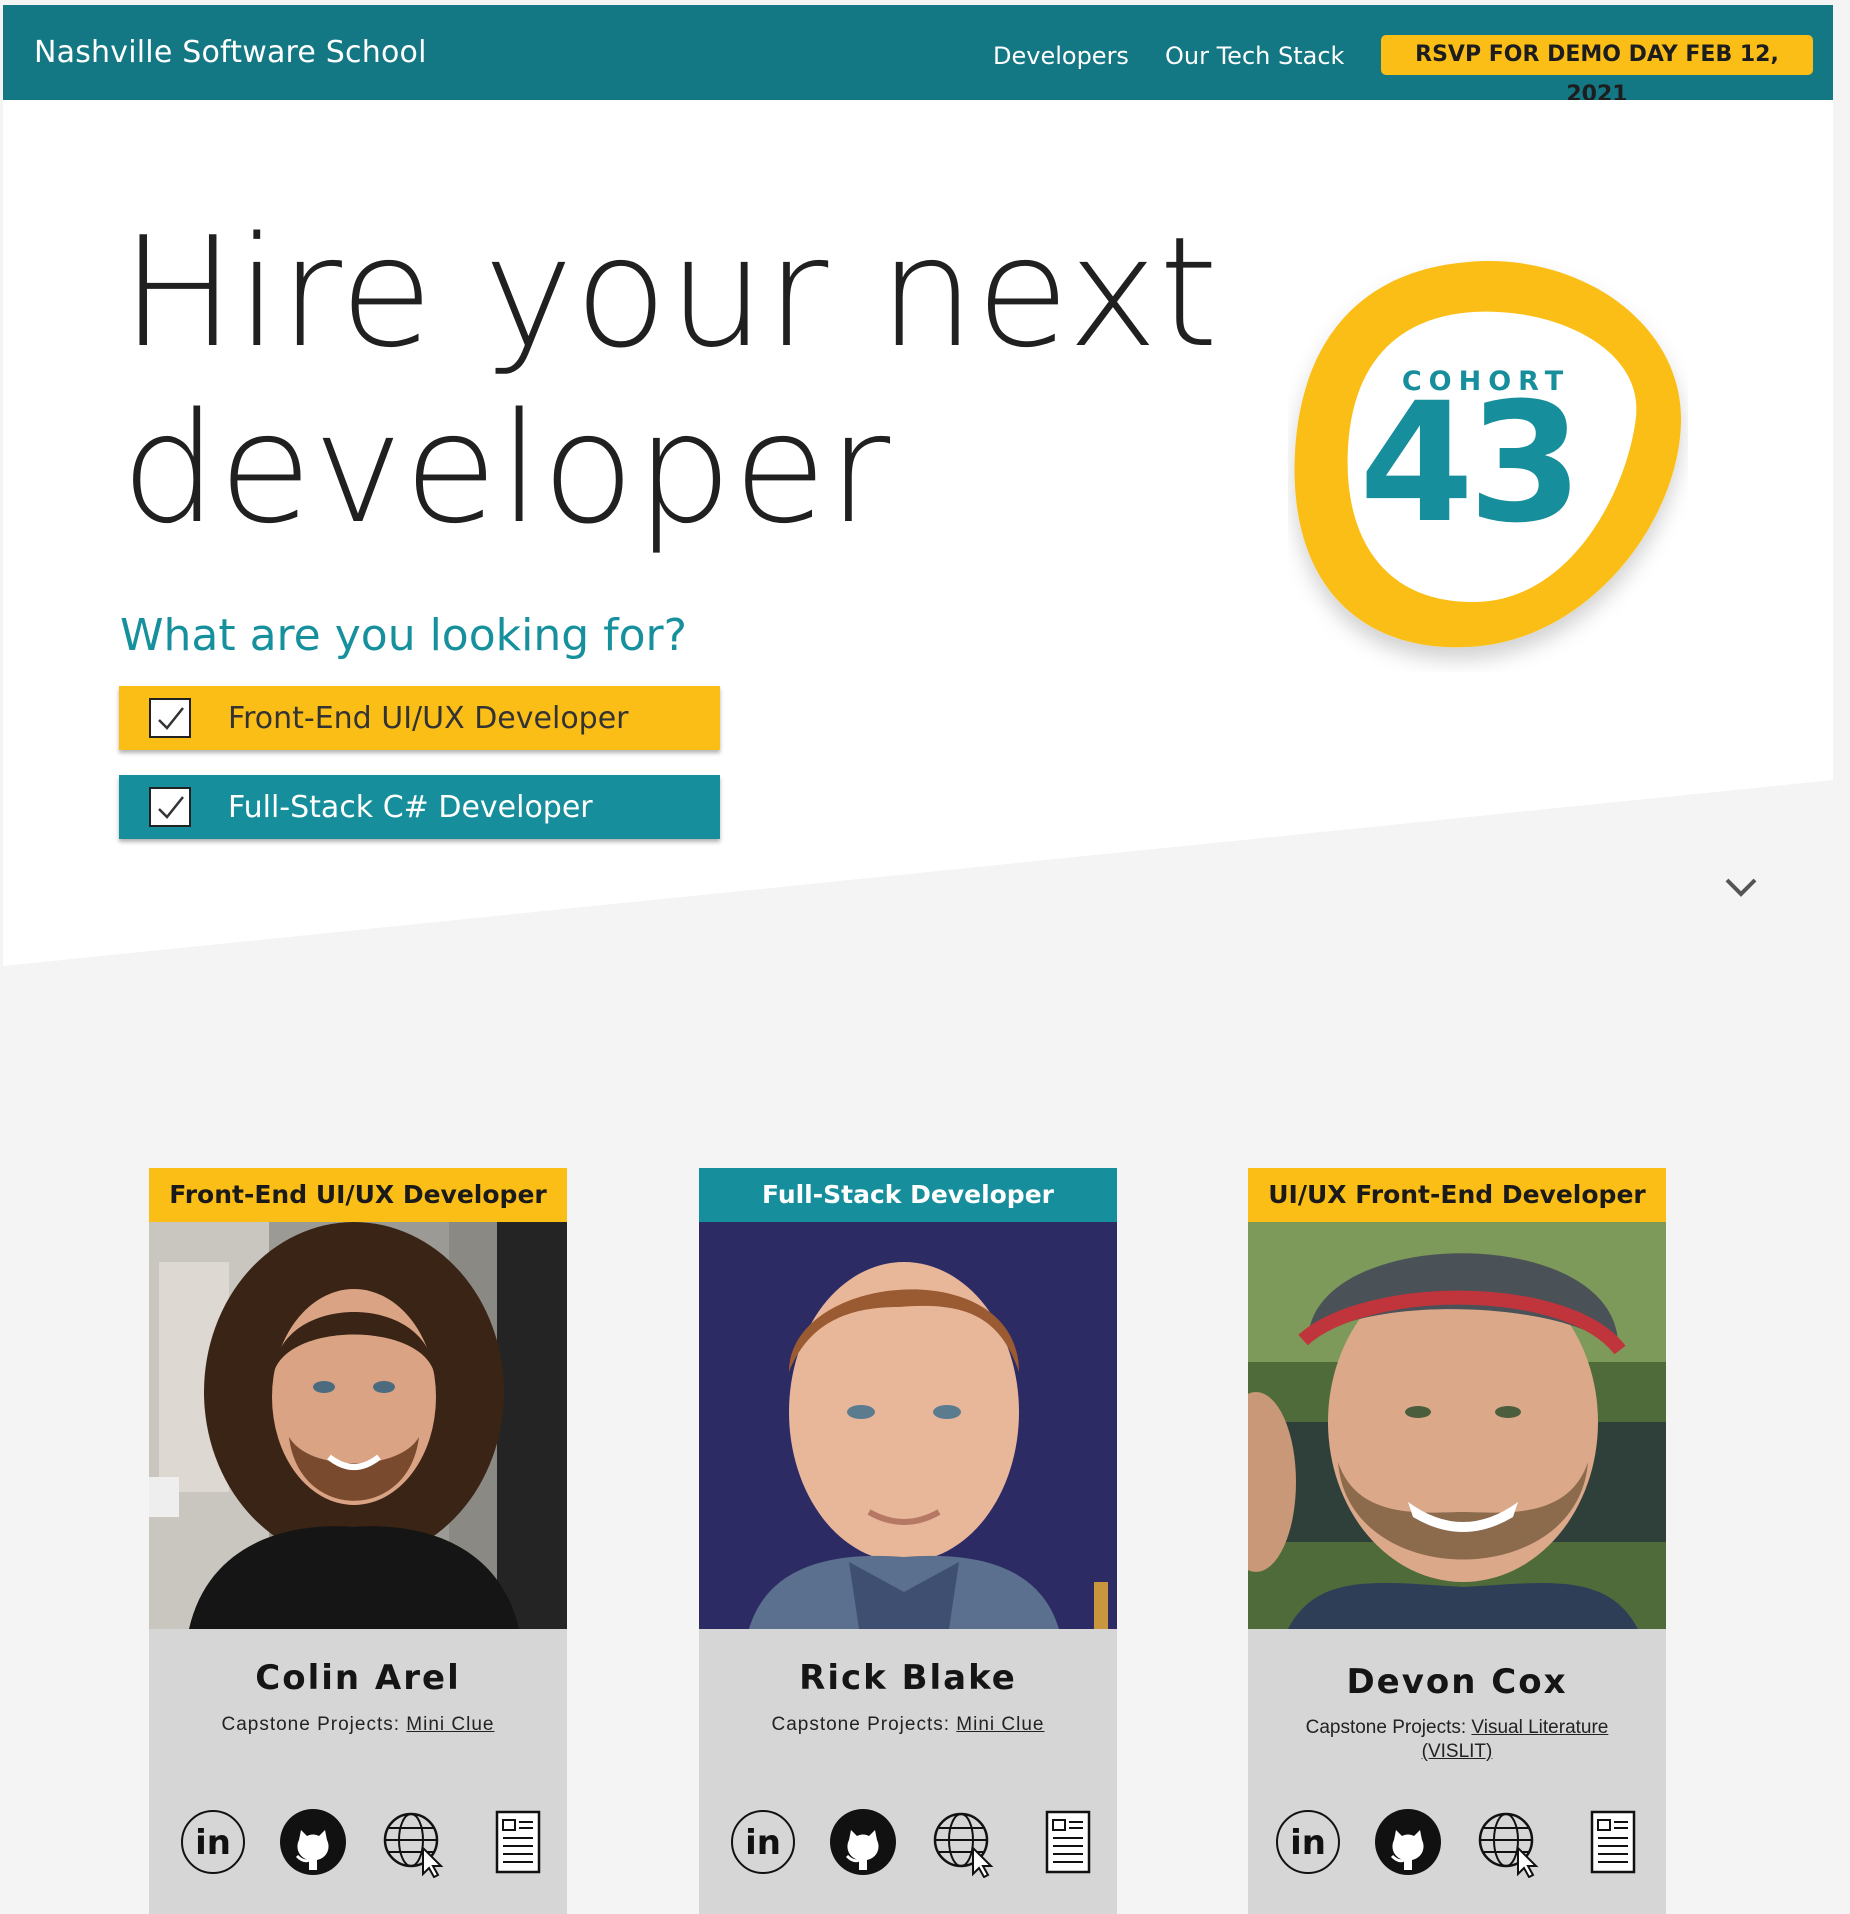 This screenshot has height=1914, width=1850. What do you see at coordinates (1468, 463) in the screenshot?
I see `cohort-number: 43` at bounding box center [1468, 463].